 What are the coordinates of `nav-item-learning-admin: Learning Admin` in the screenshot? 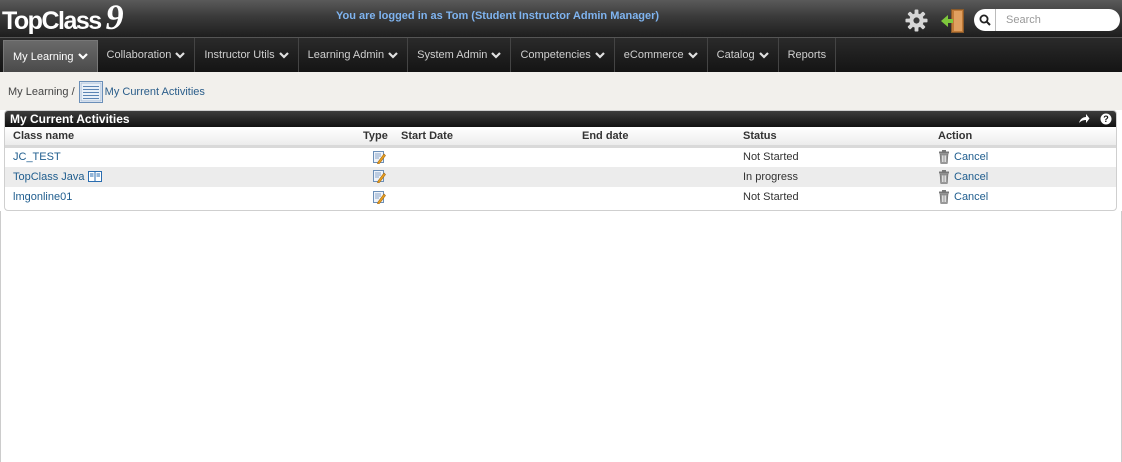 It's located at (354, 55).